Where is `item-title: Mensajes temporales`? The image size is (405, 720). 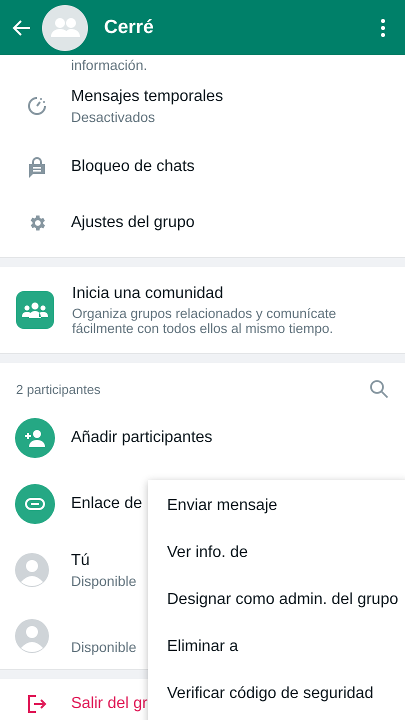
item-title: Mensajes temporales is located at coordinates (147, 97).